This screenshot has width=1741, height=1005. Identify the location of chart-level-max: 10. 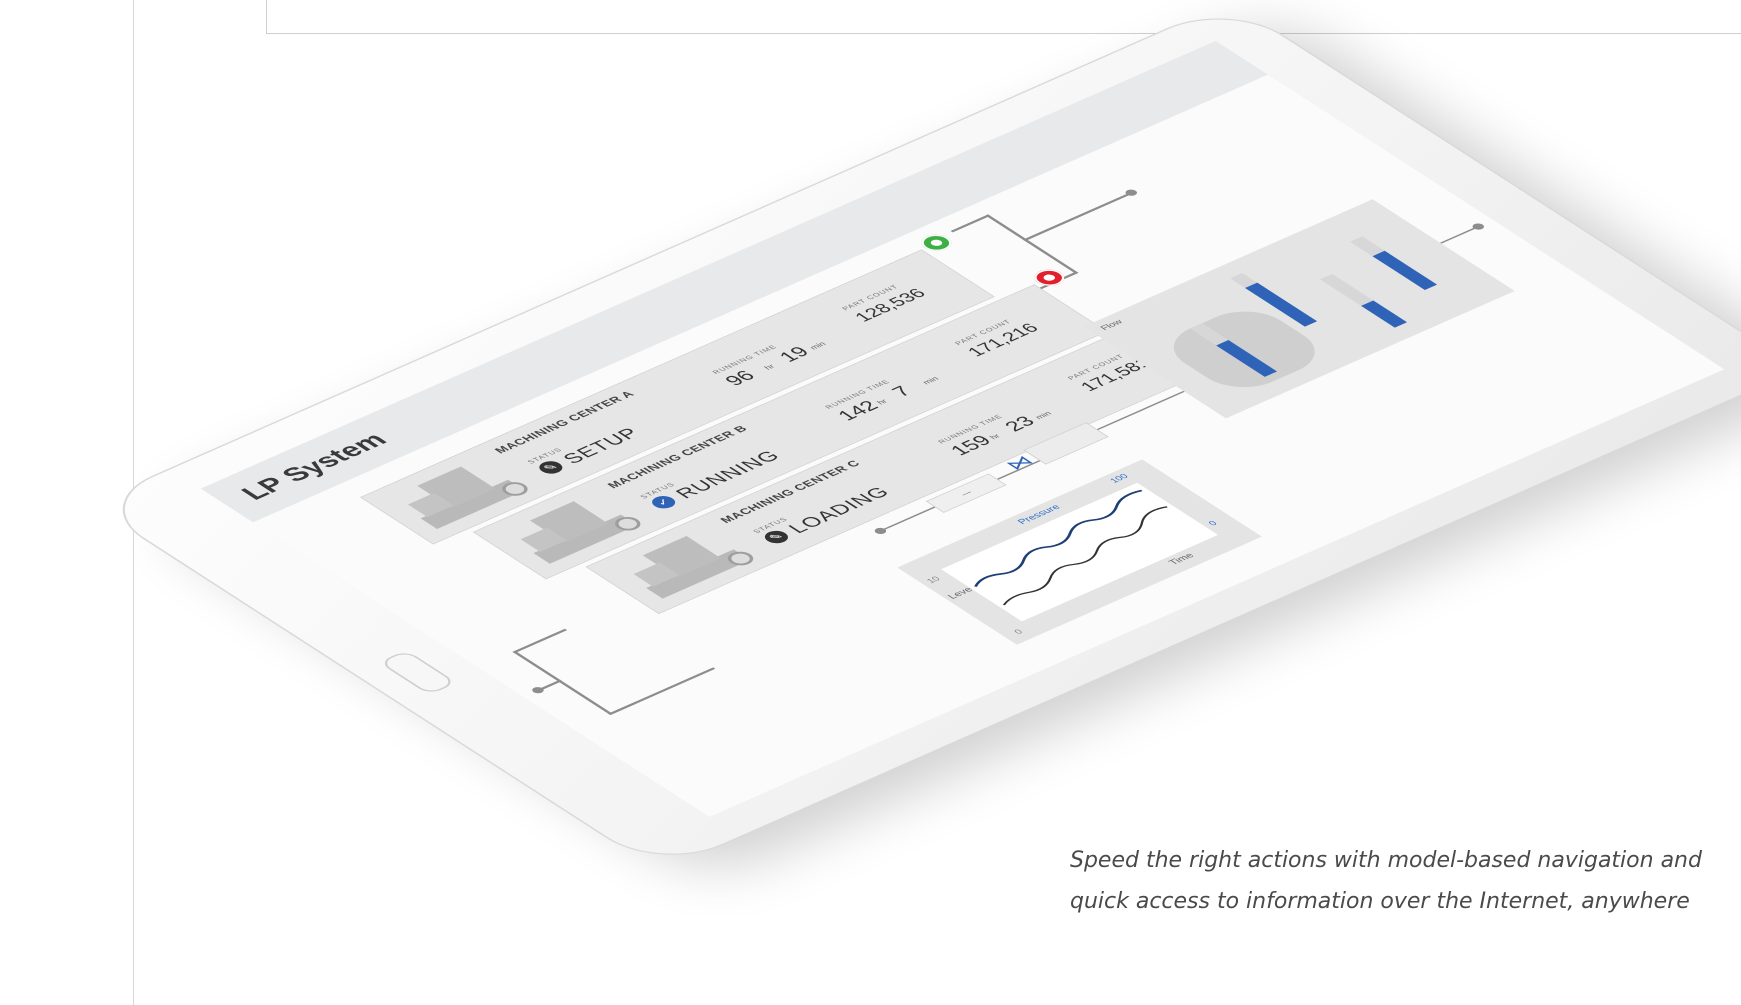
(933, 580).